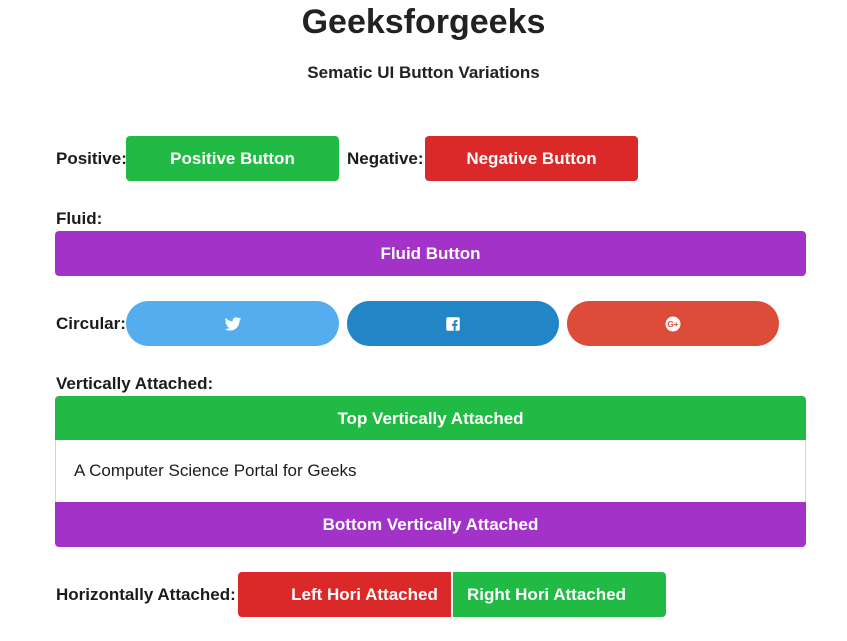  What do you see at coordinates (91, 323) in the screenshot?
I see `circular-label: Circular:` at bounding box center [91, 323].